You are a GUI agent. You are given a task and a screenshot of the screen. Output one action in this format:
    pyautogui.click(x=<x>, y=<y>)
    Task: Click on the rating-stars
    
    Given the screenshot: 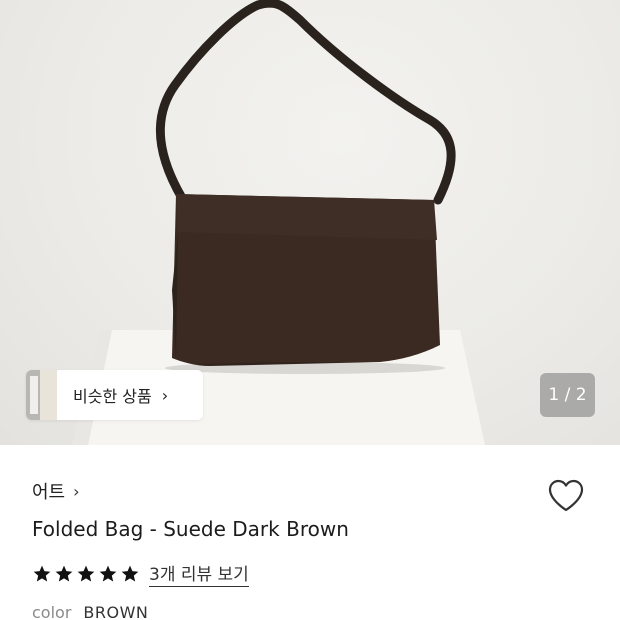 What is the action you would take?
    pyautogui.click(x=86, y=574)
    